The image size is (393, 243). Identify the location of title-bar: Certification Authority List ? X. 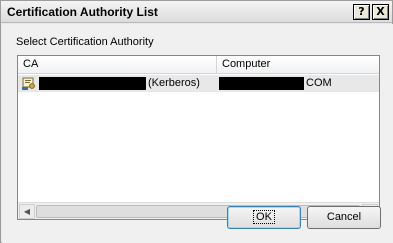
(196, 12).